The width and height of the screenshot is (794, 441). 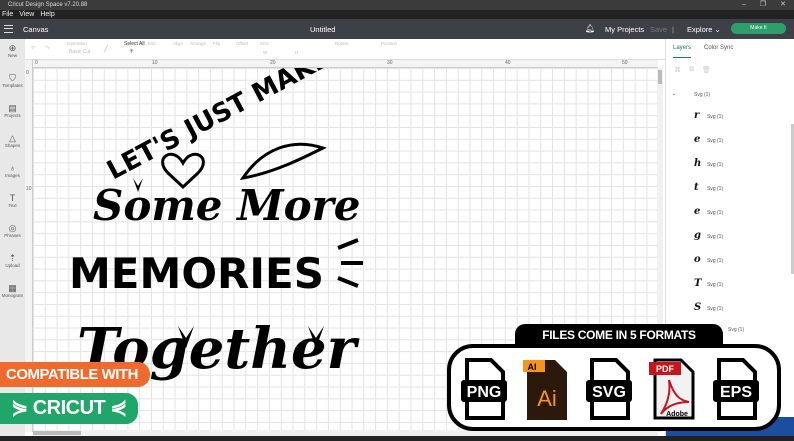 What do you see at coordinates (12, 265) in the screenshot?
I see `sidebar-label: Upload` at bounding box center [12, 265].